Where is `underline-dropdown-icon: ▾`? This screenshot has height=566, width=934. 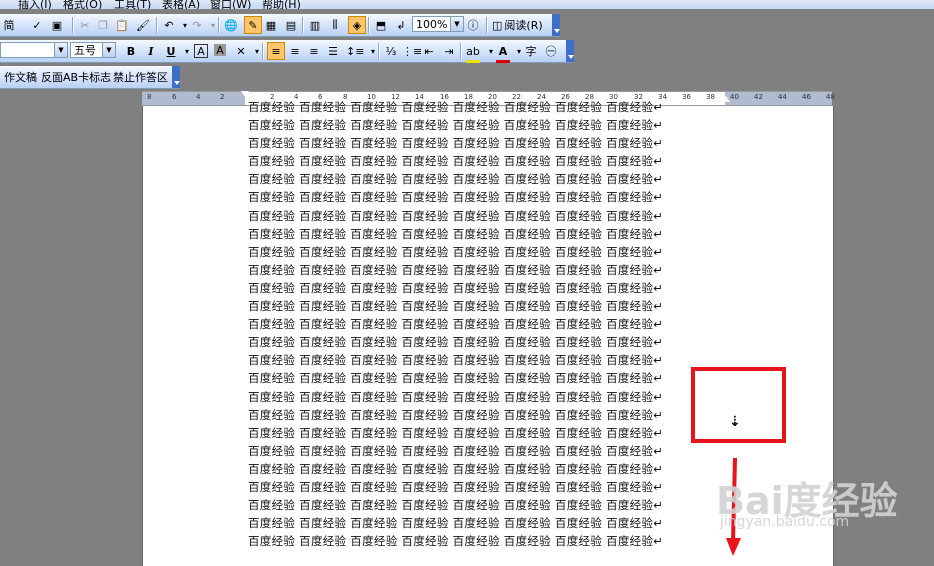
underline-dropdown-icon: ▾ is located at coordinates (187, 51).